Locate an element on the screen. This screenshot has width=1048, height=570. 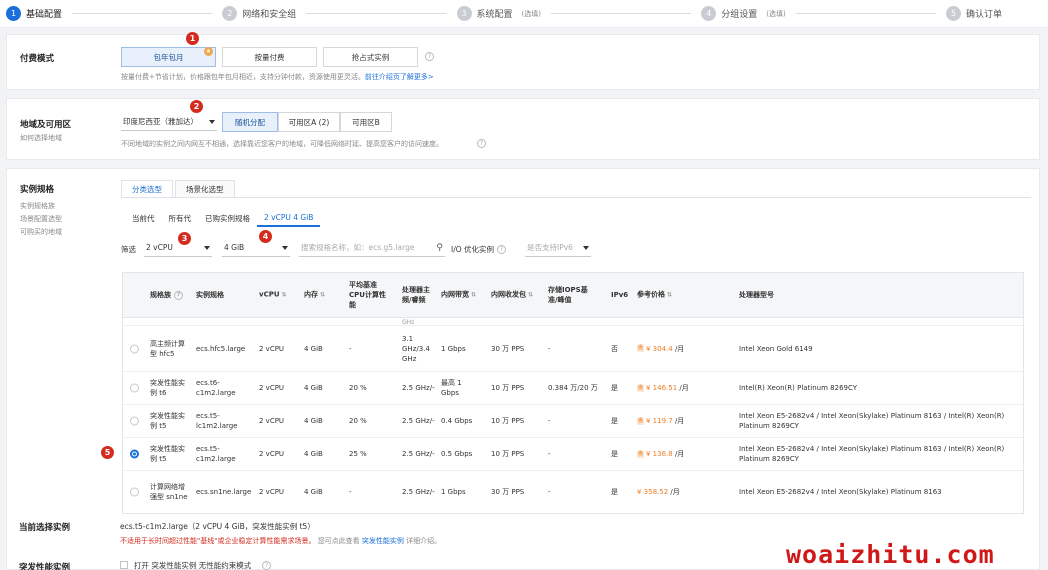
step-system: 3 系统配置 (选填) is located at coordinates (498, 13).